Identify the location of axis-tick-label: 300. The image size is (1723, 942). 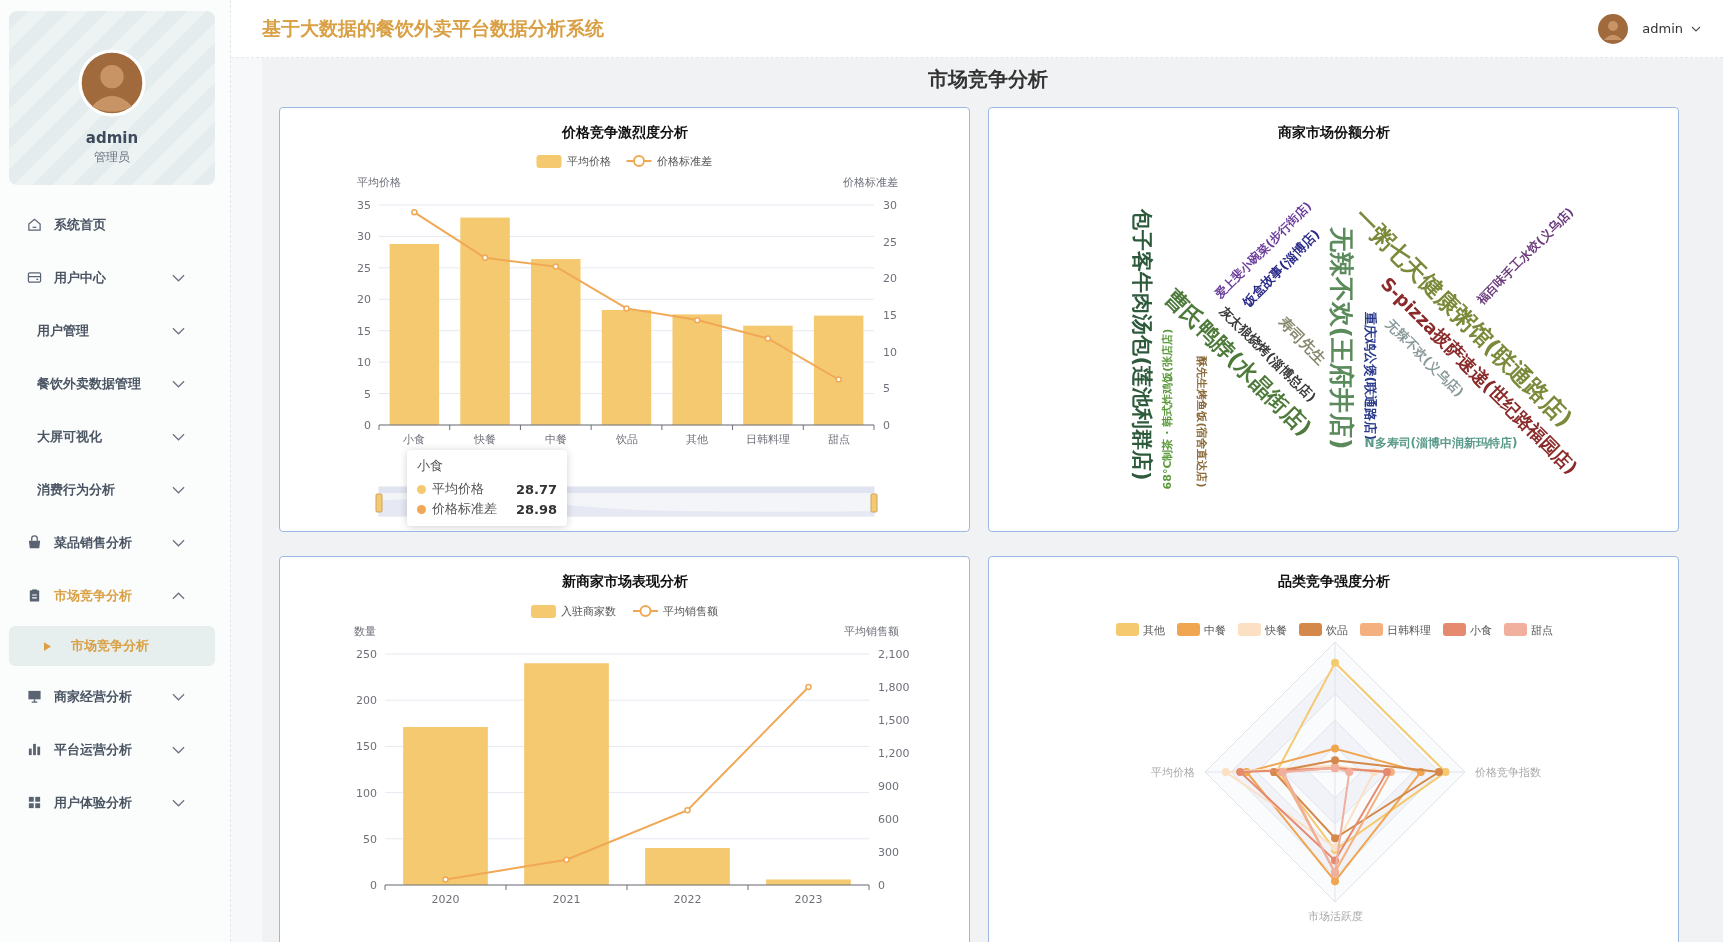
(888, 852).